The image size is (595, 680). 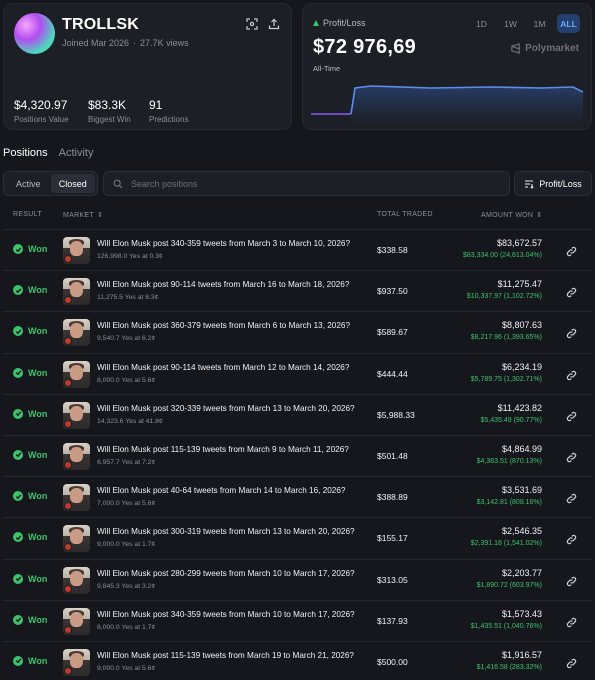 What do you see at coordinates (169, 119) in the screenshot?
I see `stat-label: Predictions` at bounding box center [169, 119].